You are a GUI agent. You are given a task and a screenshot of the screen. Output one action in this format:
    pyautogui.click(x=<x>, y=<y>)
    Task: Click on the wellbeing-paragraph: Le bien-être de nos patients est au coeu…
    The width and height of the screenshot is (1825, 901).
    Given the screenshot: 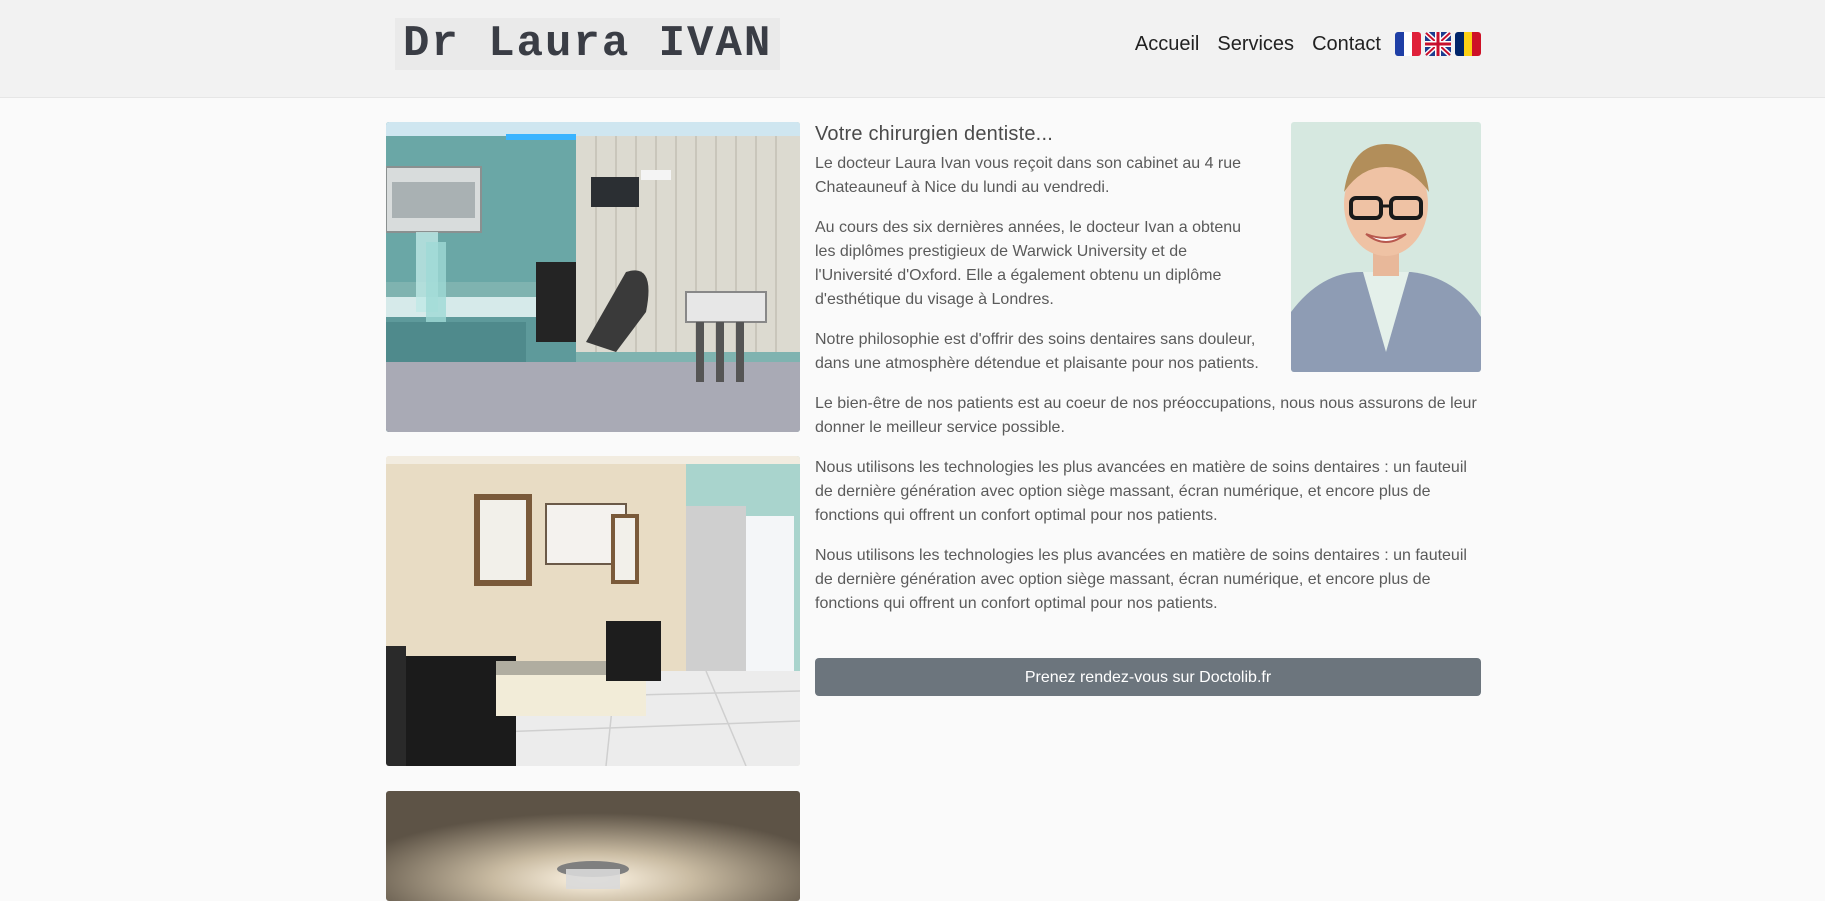 What is the action you would take?
    pyautogui.click(x=1146, y=415)
    